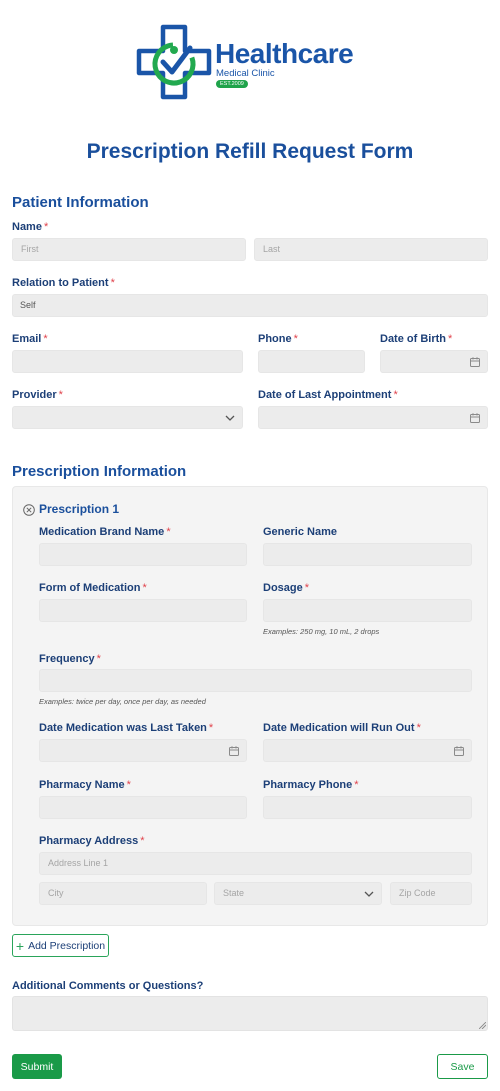 The height and width of the screenshot is (1091, 500). What do you see at coordinates (123, 893) in the screenshot?
I see `city-input: City` at bounding box center [123, 893].